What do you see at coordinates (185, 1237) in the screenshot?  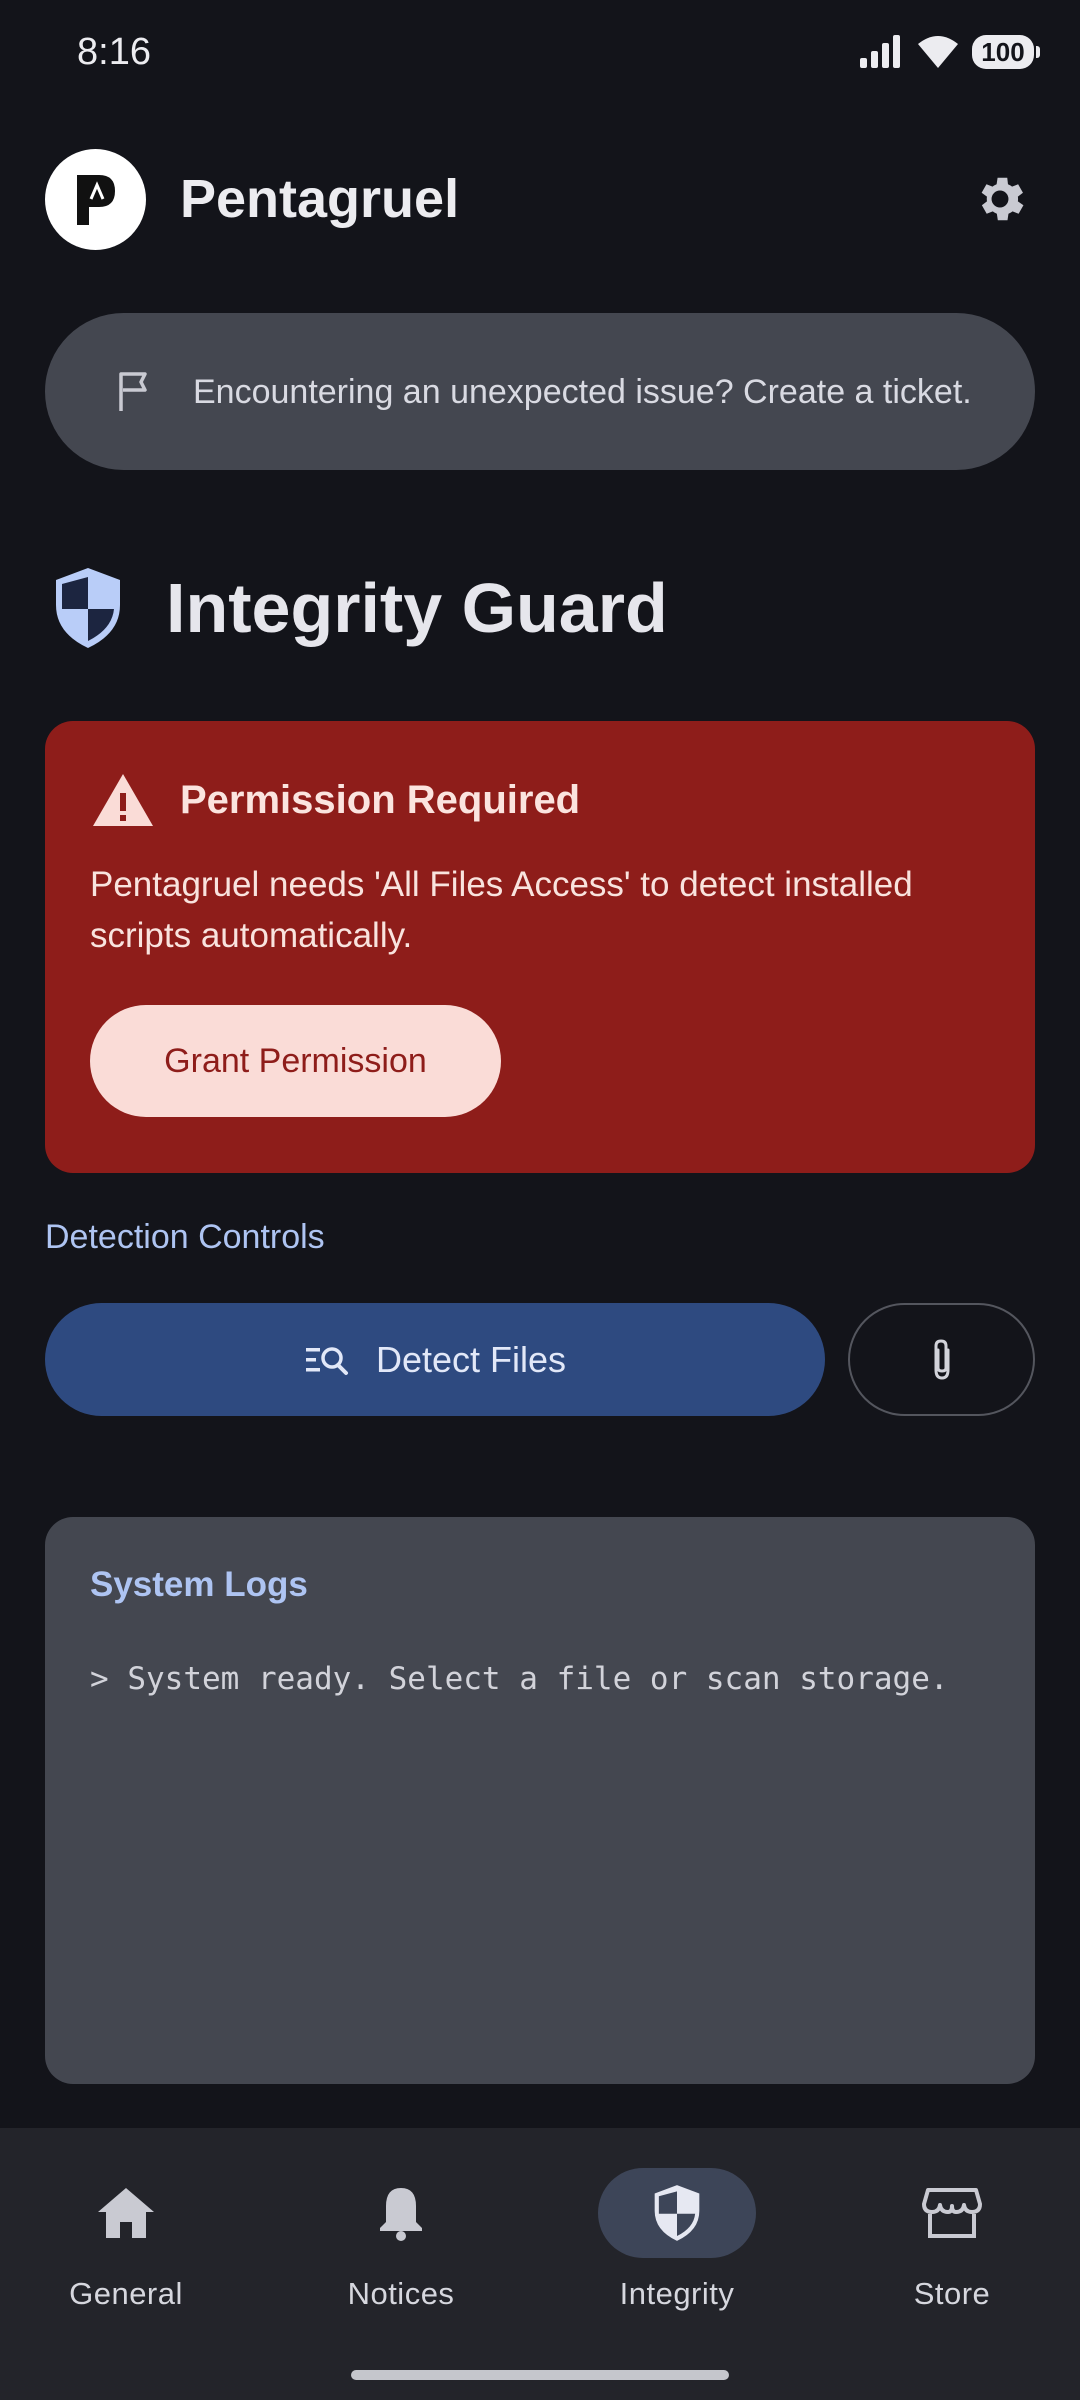 I see `detection-controls-label: Detection Controls` at bounding box center [185, 1237].